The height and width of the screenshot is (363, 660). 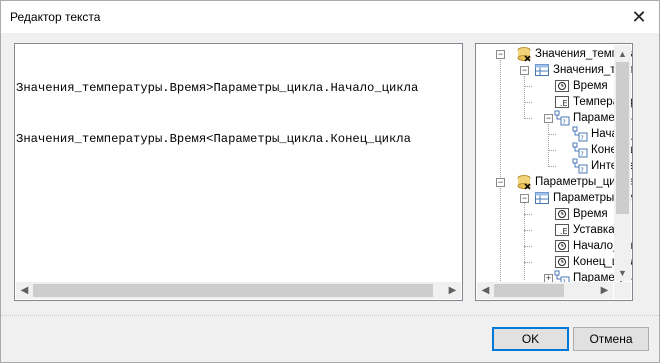 What do you see at coordinates (622, 290) in the screenshot?
I see `scrollbar-corner` at bounding box center [622, 290].